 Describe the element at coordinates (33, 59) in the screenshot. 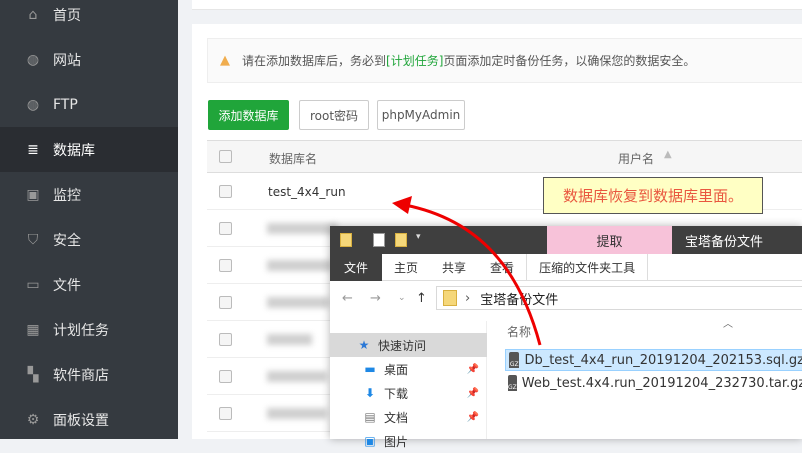

I see `globe-icon: ◍` at that location.